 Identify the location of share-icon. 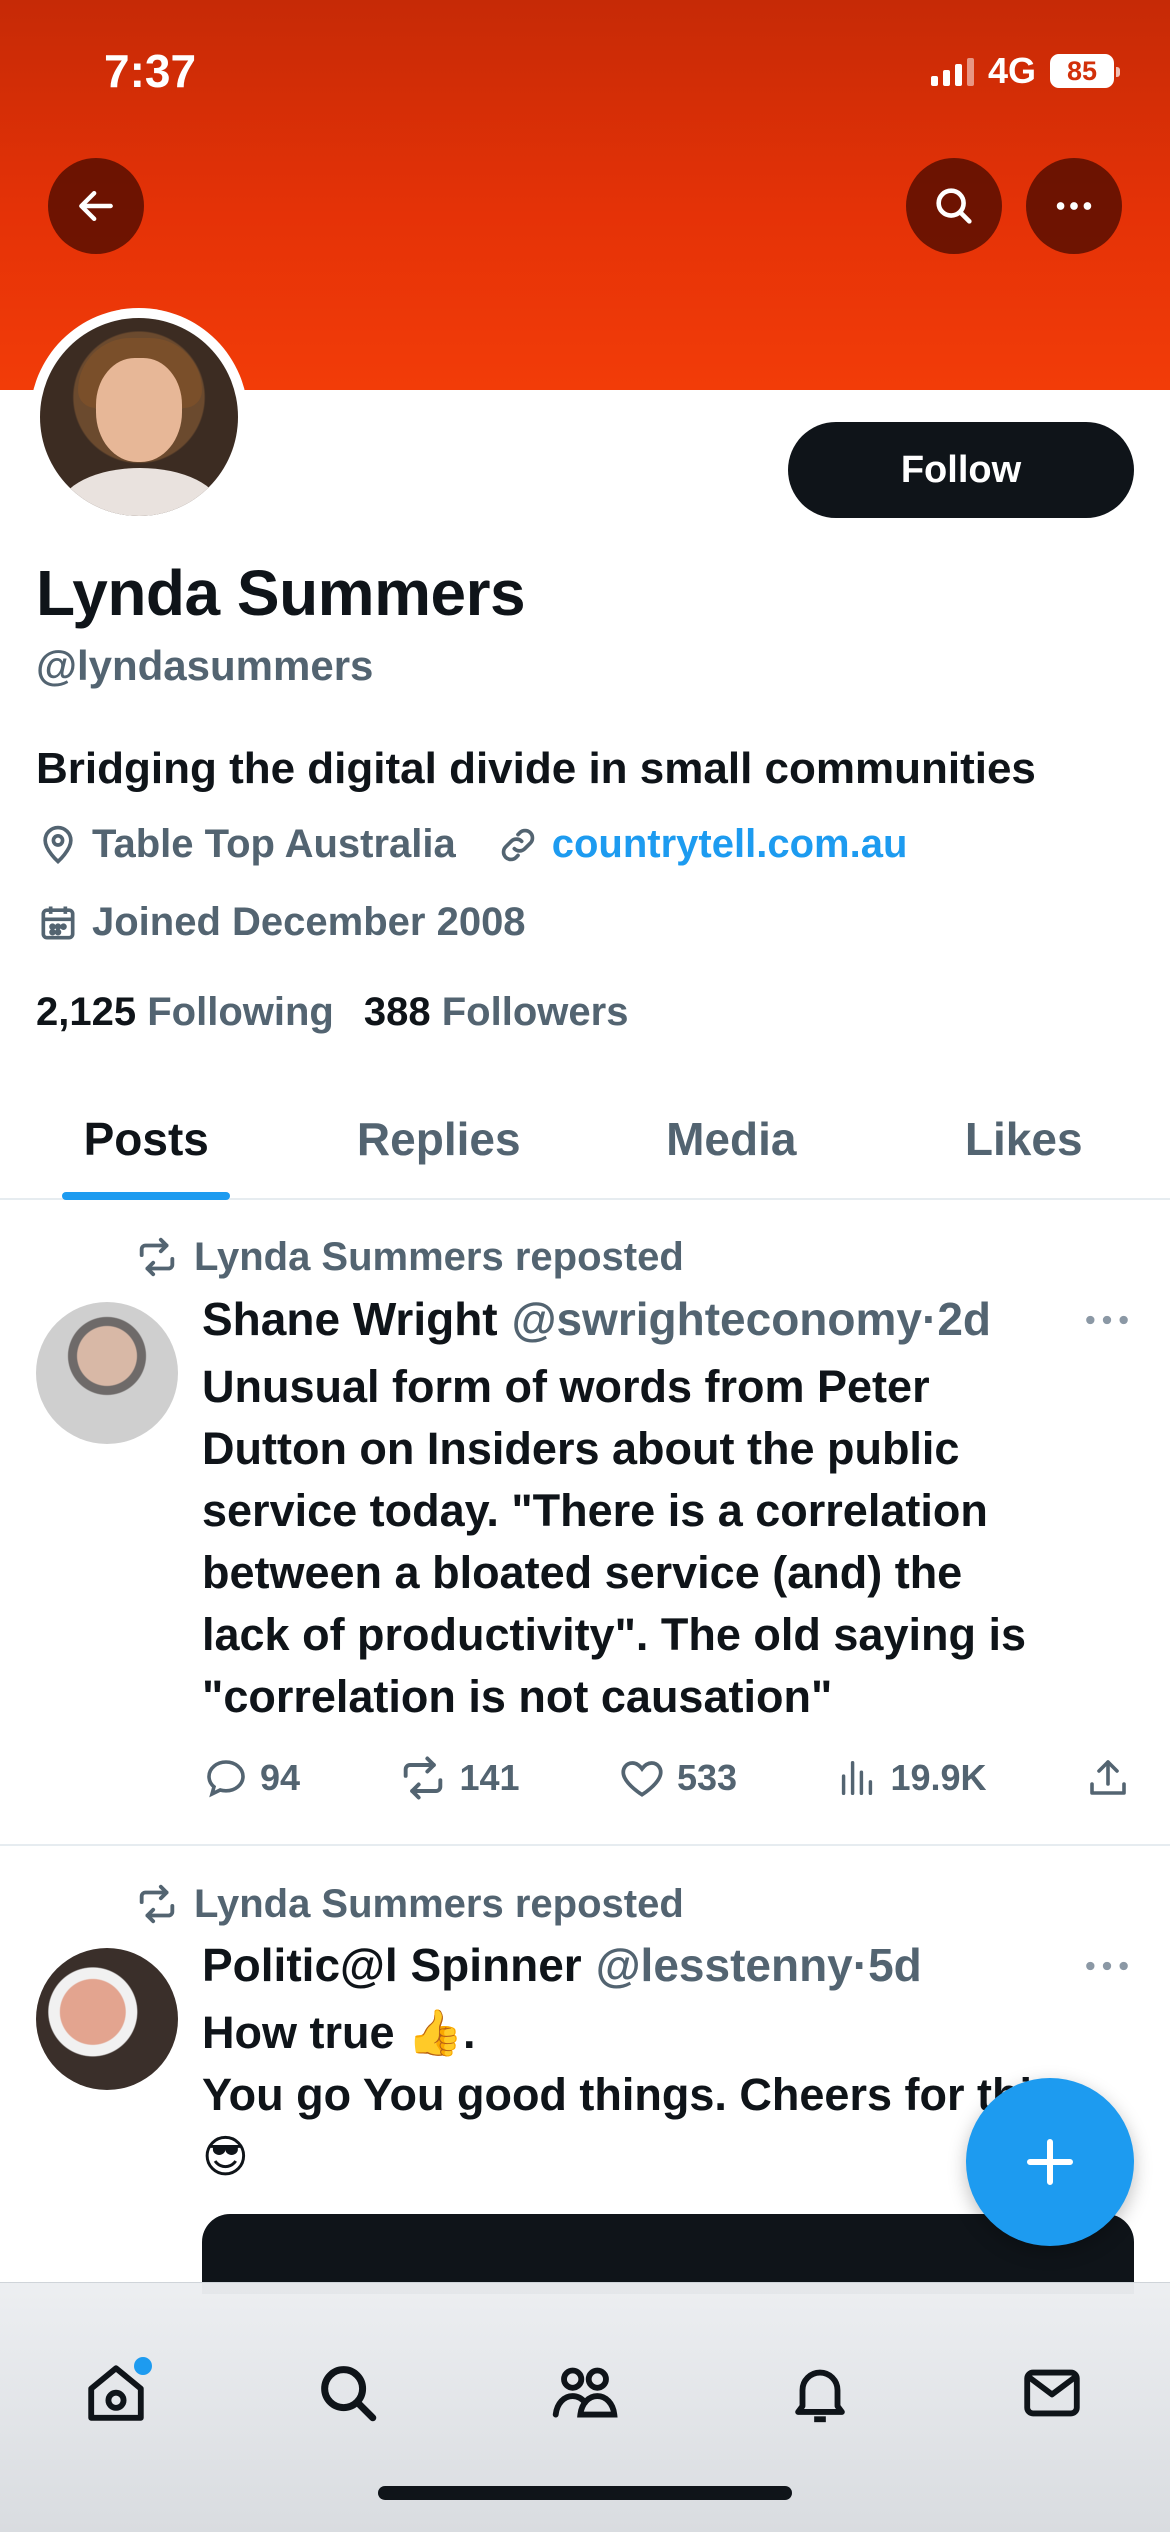
(1108, 1777).